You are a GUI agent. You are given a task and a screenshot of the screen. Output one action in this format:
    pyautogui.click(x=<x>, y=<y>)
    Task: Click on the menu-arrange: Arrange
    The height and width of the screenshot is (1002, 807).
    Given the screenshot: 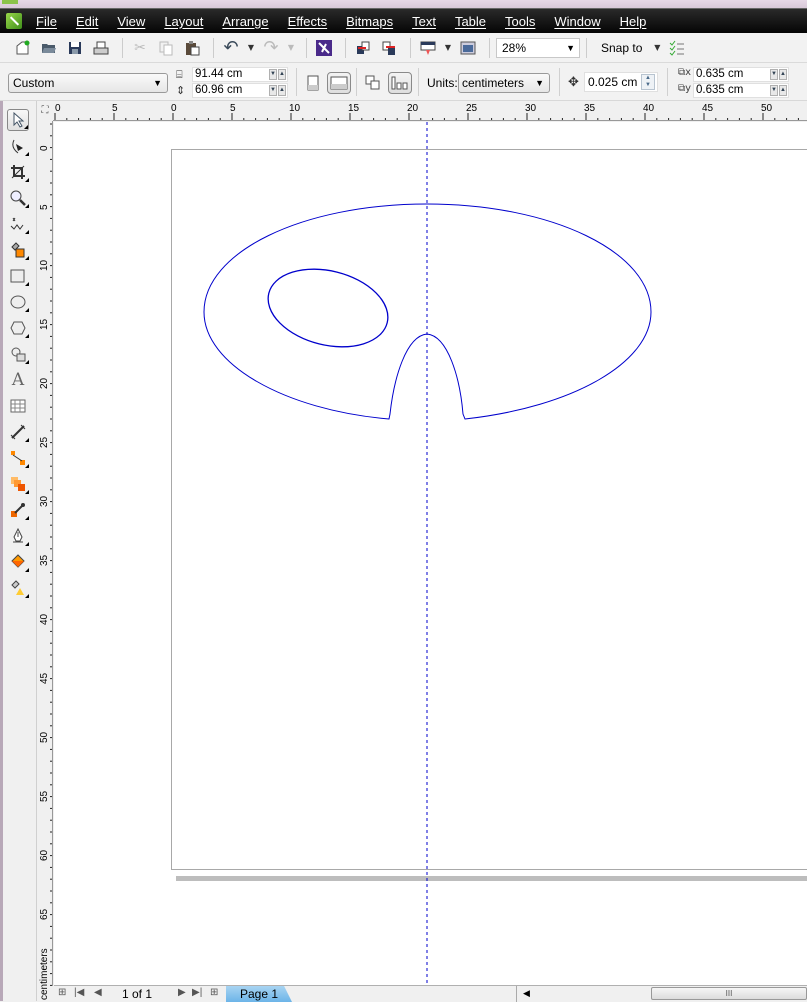 What is the action you would take?
    pyautogui.click(x=245, y=21)
    